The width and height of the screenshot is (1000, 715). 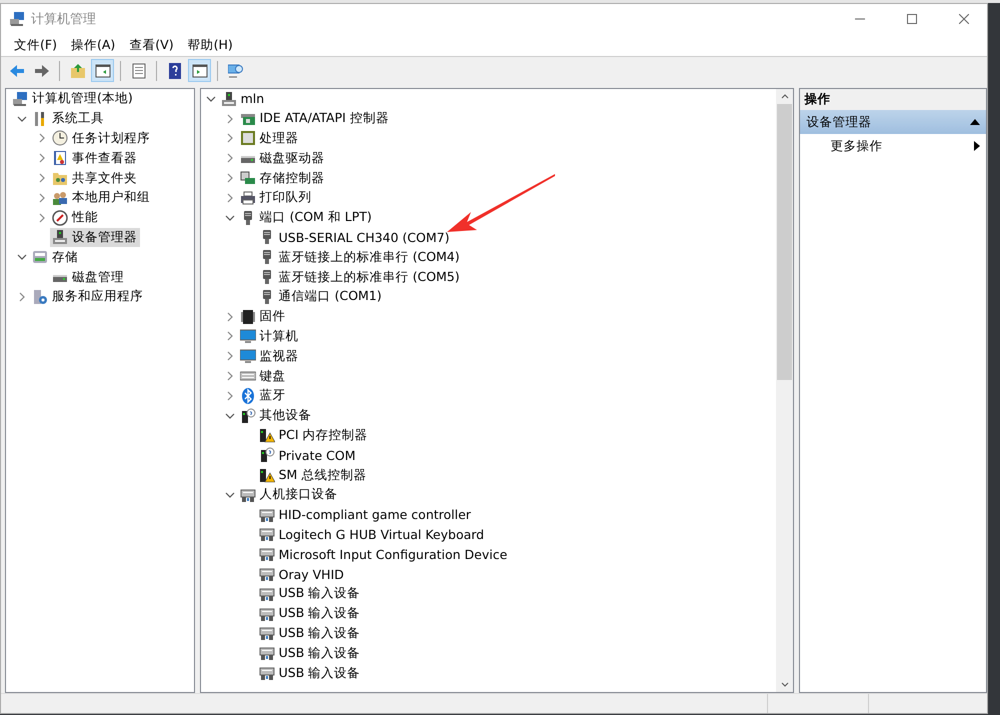 What do you see at coordinates (248, 396) in the screenshot?
I see `bluetooth-icon` at bounding box center [248, 396].